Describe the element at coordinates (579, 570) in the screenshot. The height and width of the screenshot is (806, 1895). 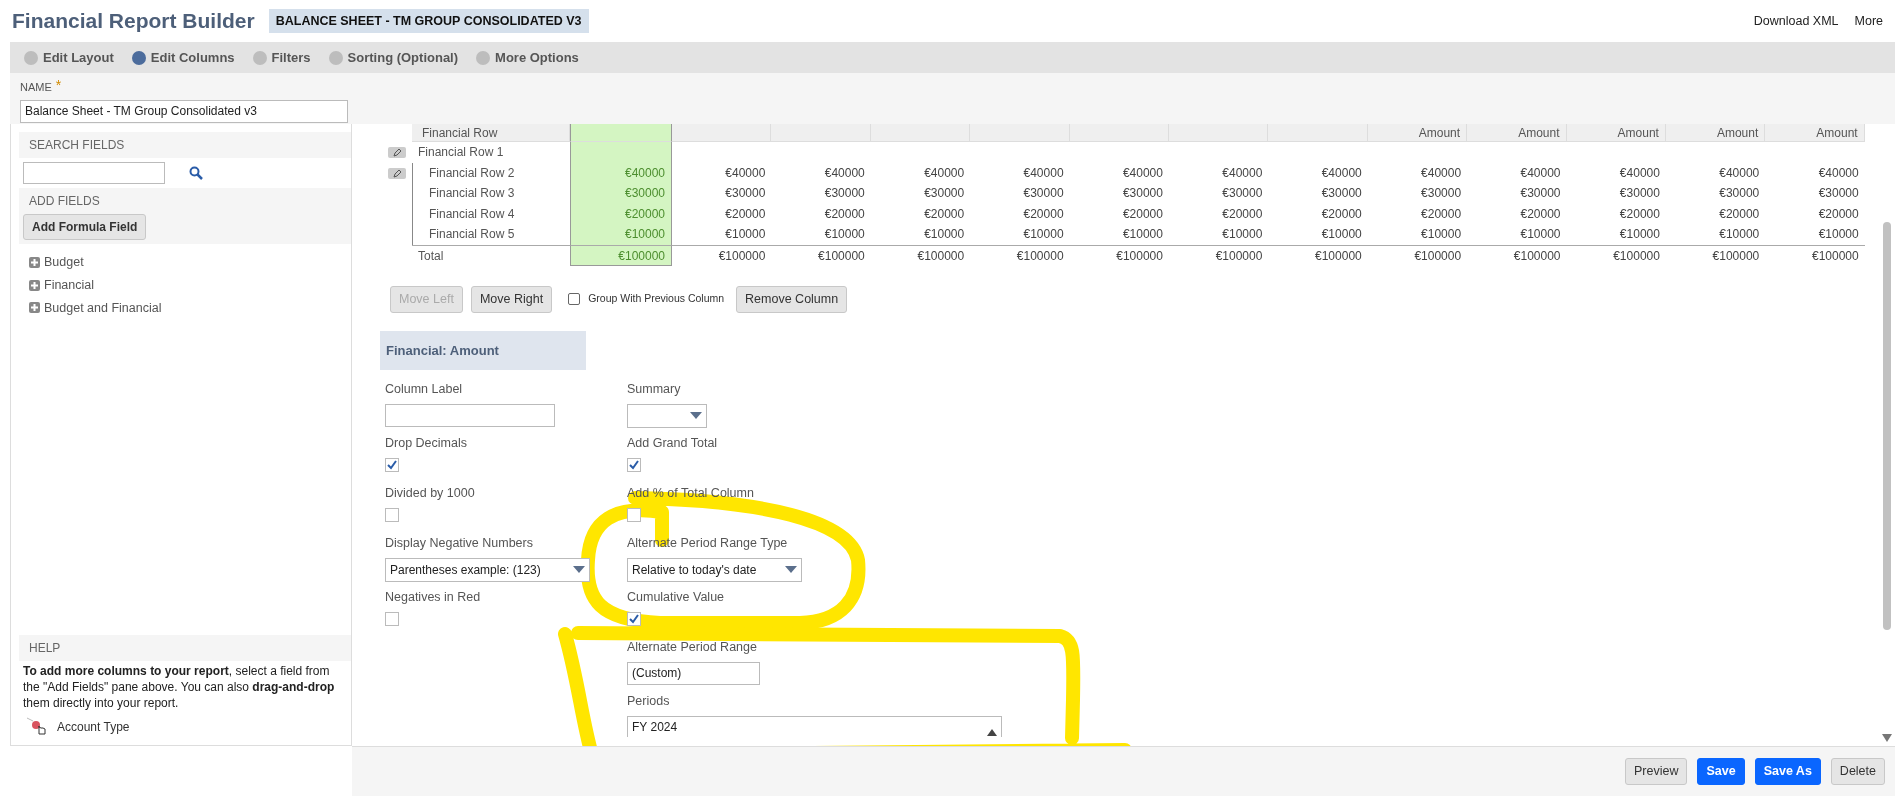
I see `dropdown-caret-icon` at that location.